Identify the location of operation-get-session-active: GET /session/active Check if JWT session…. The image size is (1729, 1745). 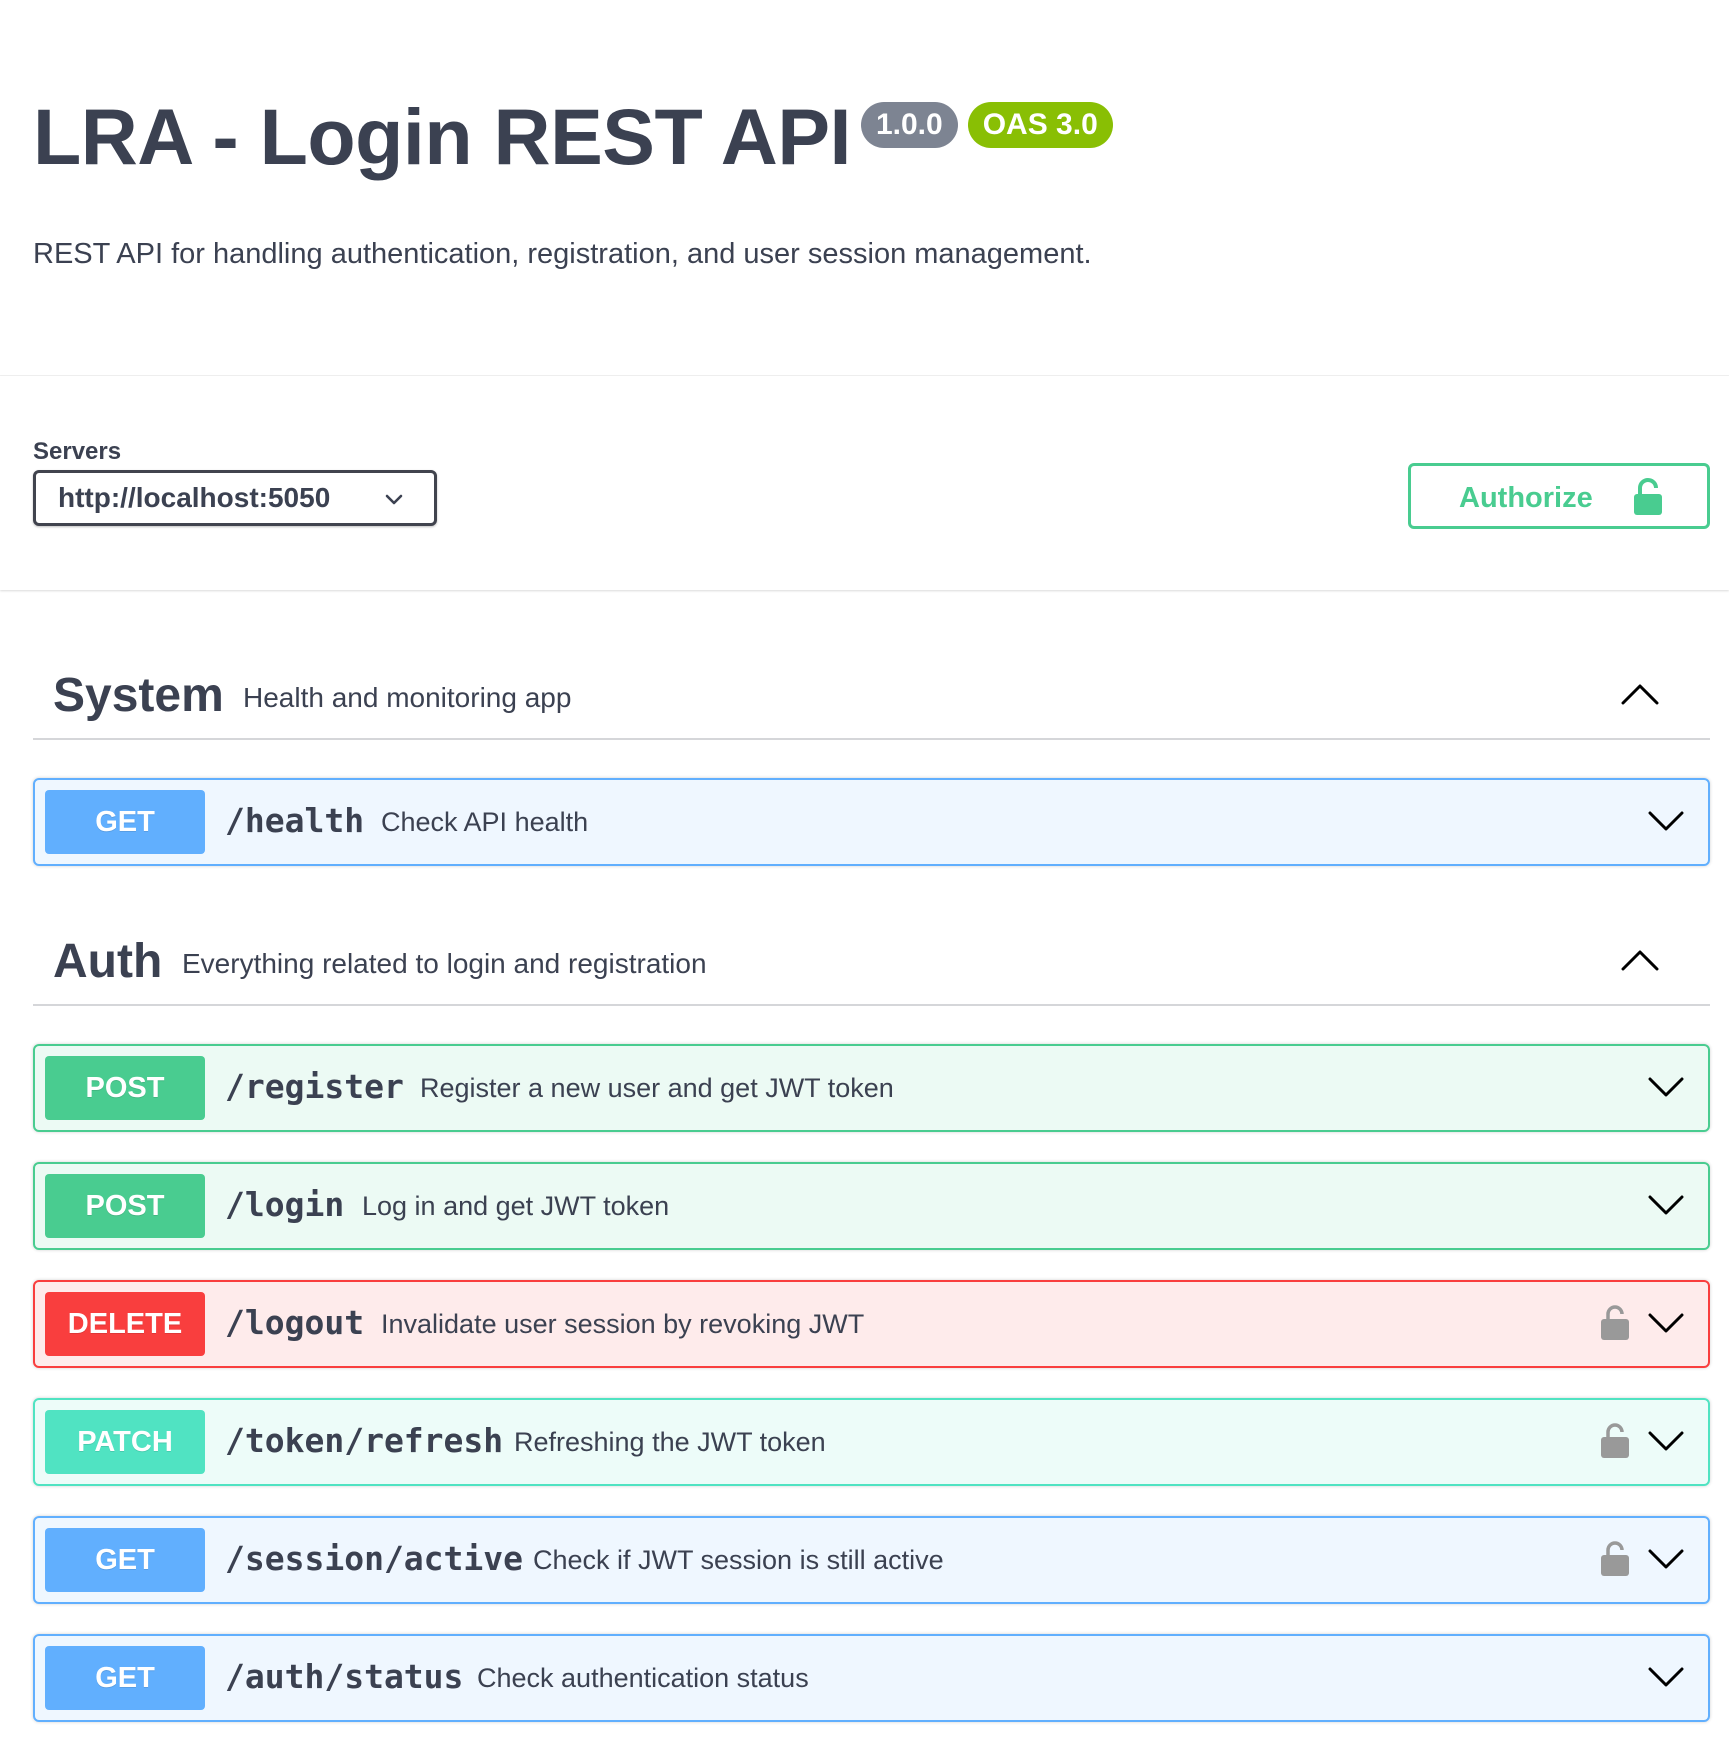
(871, 1560).